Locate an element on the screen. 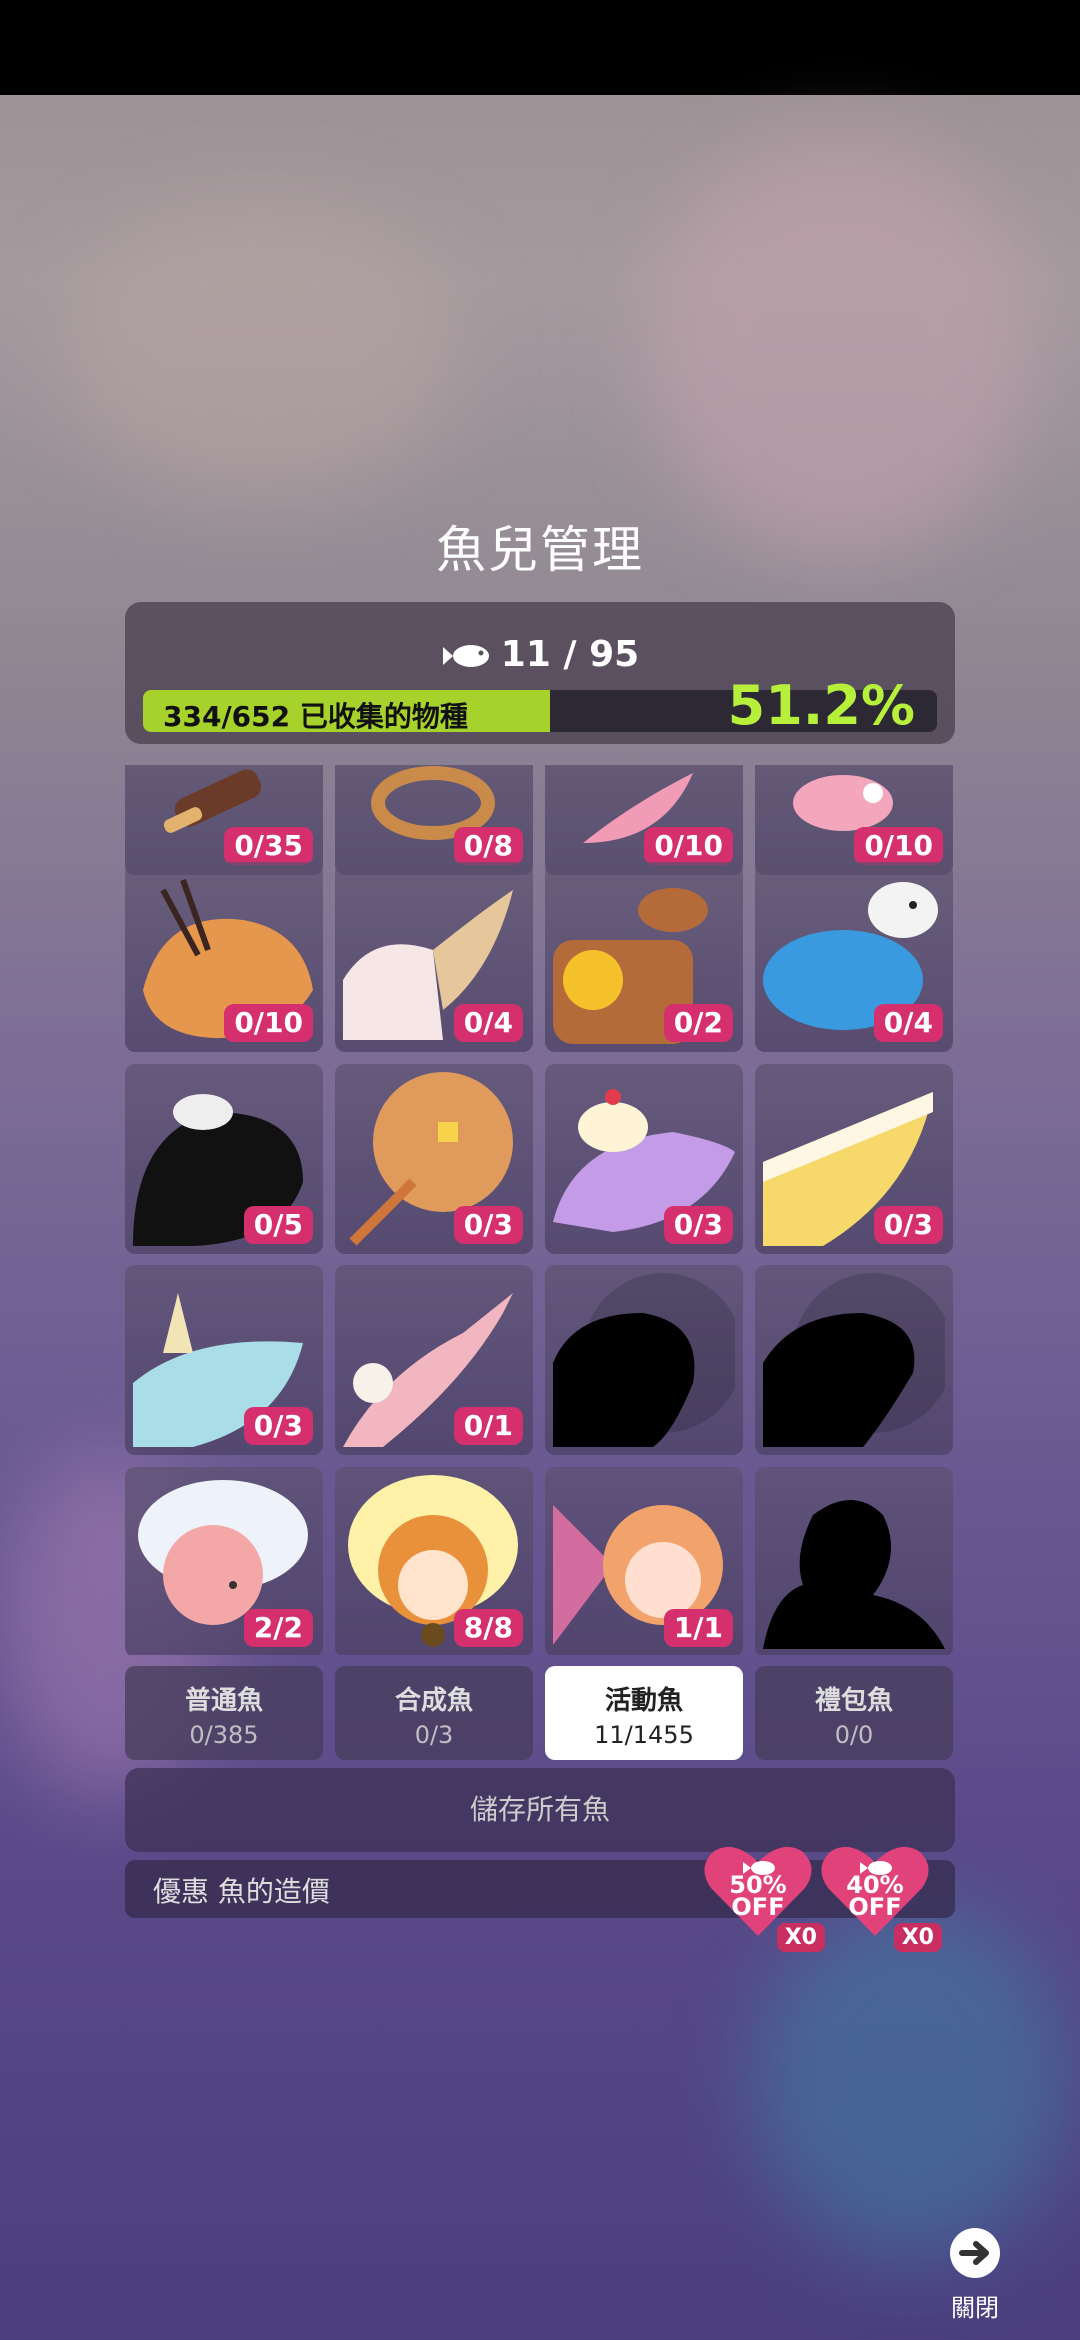 The width and height of the screenshot is (1080, 2340). discount-coupon-50: 50% OFF X0 is located at coordinates (764, 1895).